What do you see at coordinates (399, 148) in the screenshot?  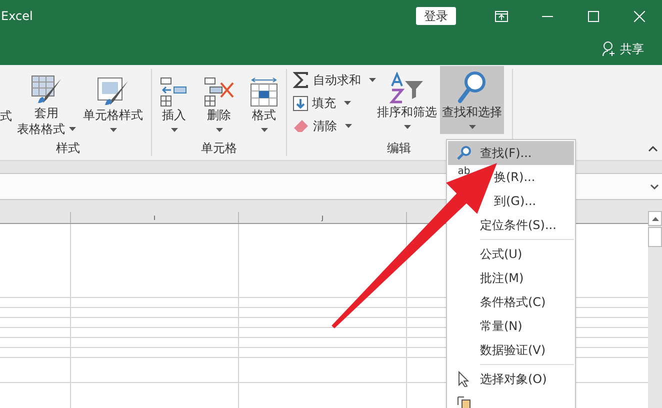 I see `group-label: 编辑` at bounding box center [399, 148].